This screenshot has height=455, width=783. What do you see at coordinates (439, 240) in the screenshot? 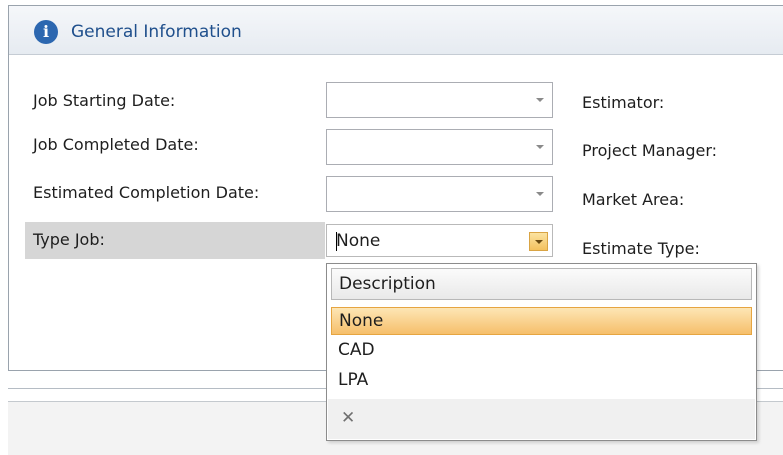
I see `type-job-combo: None` at bounding box center [439, 240].